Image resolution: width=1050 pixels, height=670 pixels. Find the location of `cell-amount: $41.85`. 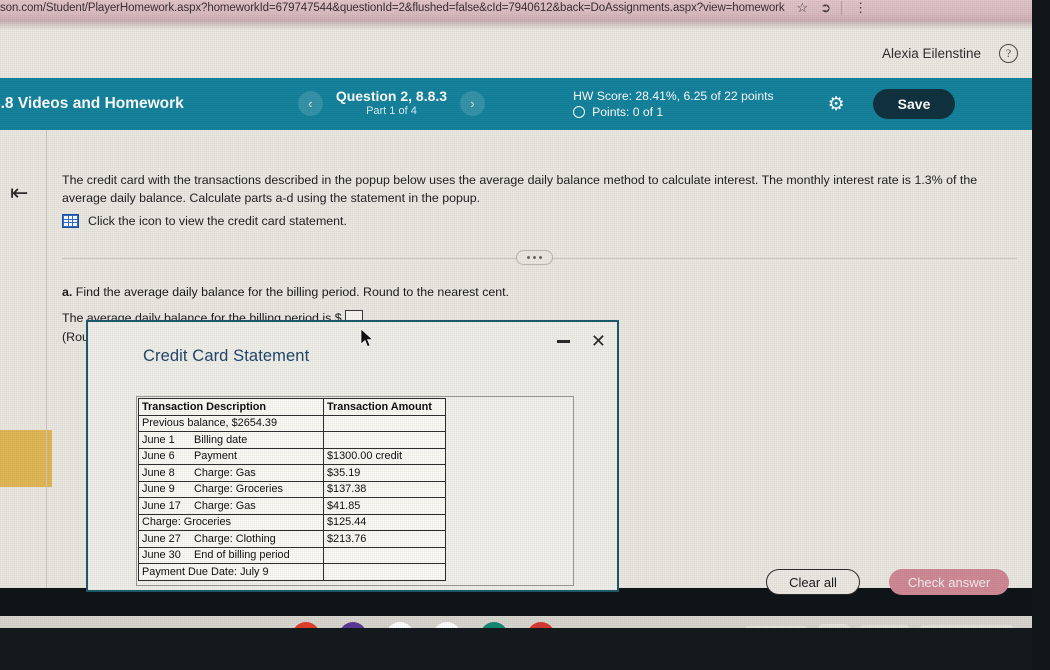

cell-amount: $41.85 is located at coordinates (384, 506).